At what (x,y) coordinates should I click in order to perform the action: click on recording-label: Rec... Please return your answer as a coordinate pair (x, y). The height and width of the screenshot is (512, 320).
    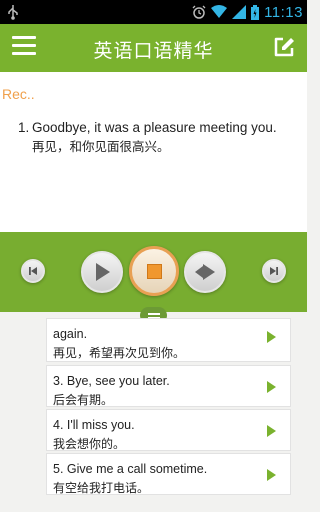
    Looking at the image, I should click on (18, 94).